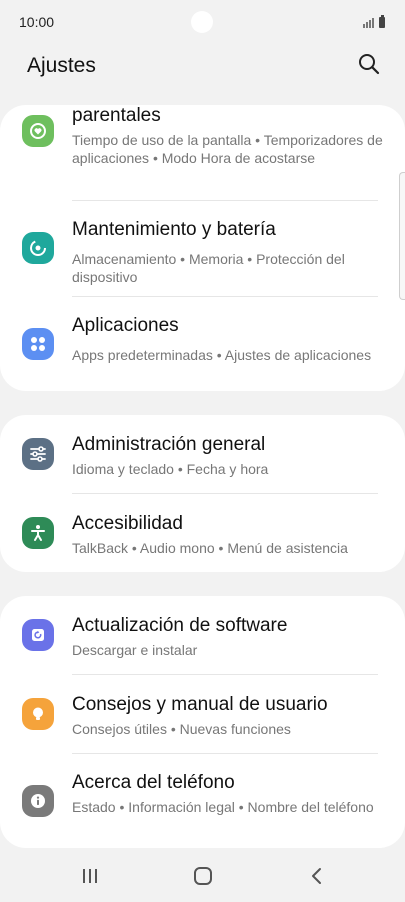  I want to click on item-title: Acerca del teléfono, so click(153, 782).